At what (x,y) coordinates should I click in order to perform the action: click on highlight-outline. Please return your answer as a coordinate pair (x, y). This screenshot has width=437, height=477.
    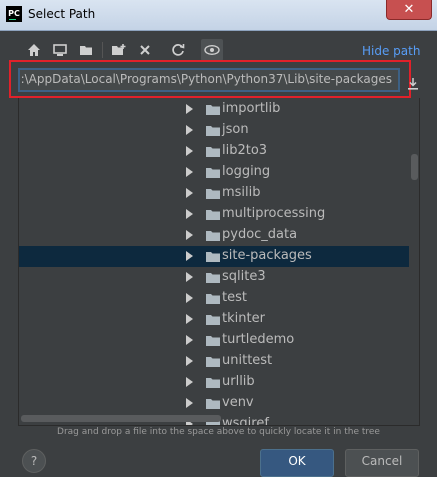
    Looking at the image, I should click on (210, 79).